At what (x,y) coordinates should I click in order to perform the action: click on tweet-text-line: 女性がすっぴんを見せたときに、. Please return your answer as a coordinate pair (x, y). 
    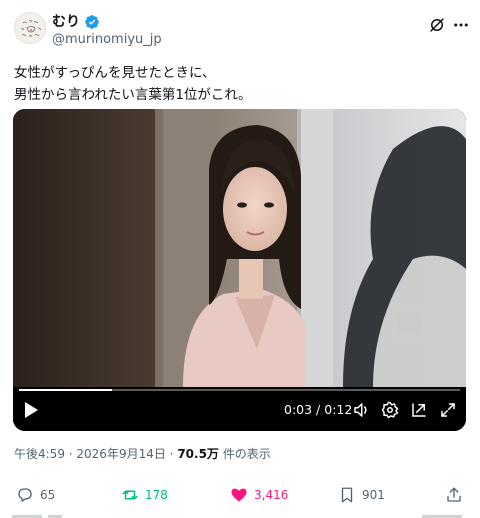
    Looking at the image, I should click on (115, 73).